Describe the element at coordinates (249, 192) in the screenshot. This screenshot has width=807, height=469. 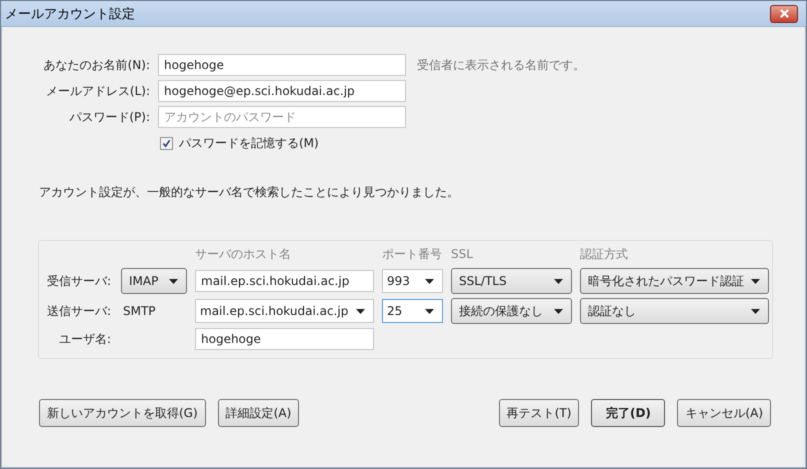
I see `status-message: アカウント設定が、一般的なサーバ名で検索したことにより見つかりました。` at that location.